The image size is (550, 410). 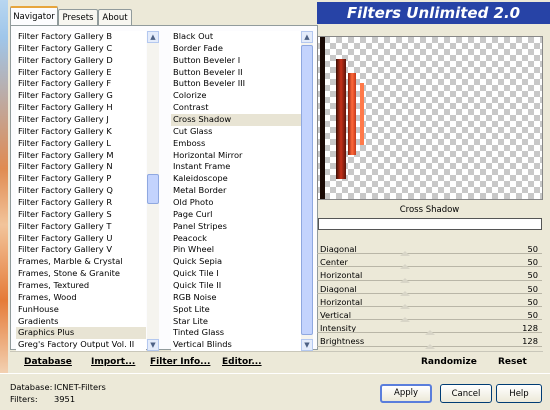 What do you see at coordinates (236, 239) in the screenshot?
I see `filter-item: Peacock` at bounding box center [236, 239].